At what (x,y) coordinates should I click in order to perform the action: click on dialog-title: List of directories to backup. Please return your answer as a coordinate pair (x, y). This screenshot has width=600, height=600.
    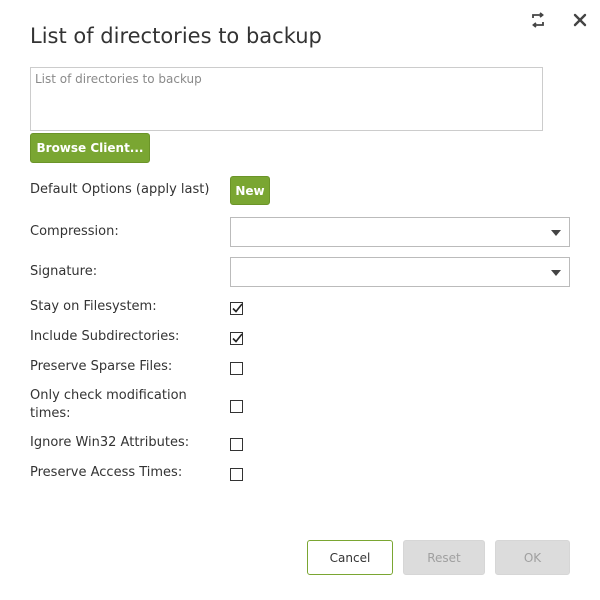
    Looking at the image, I should click on (176, 36).